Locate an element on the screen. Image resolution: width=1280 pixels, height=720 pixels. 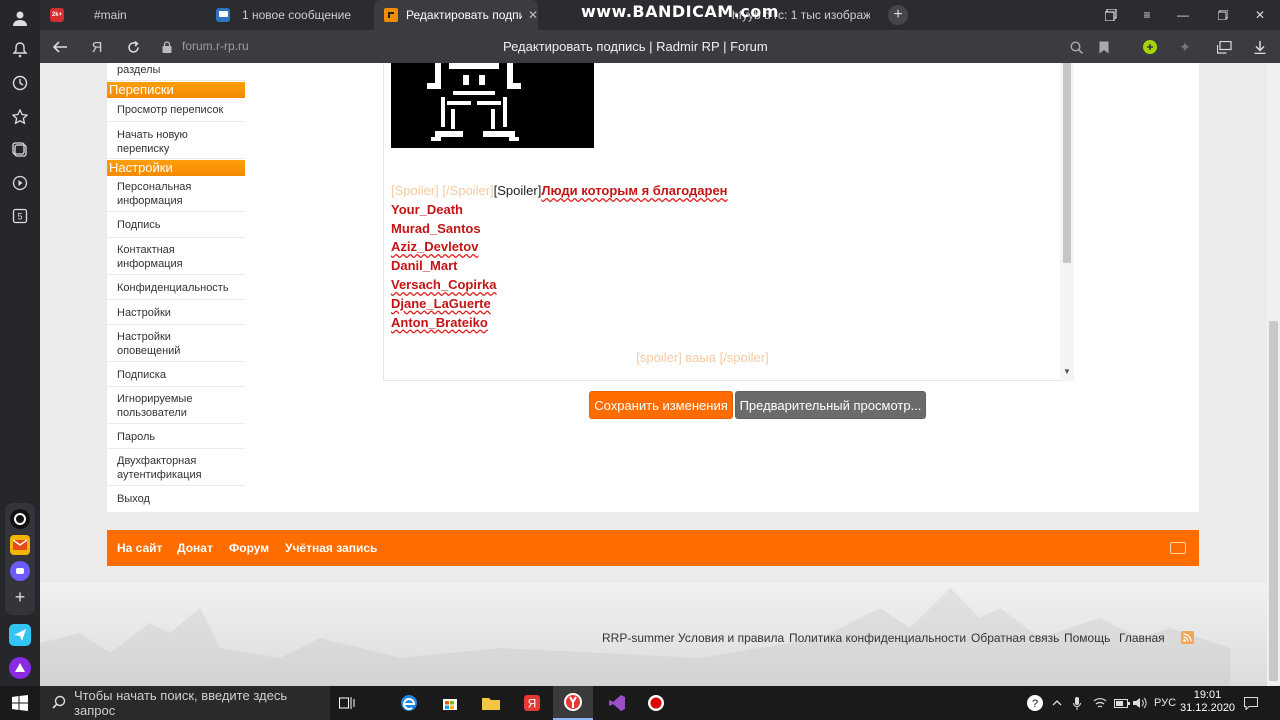
nav-item-alert-settings: Настройки оповещений is located at coordinates (176, 344).